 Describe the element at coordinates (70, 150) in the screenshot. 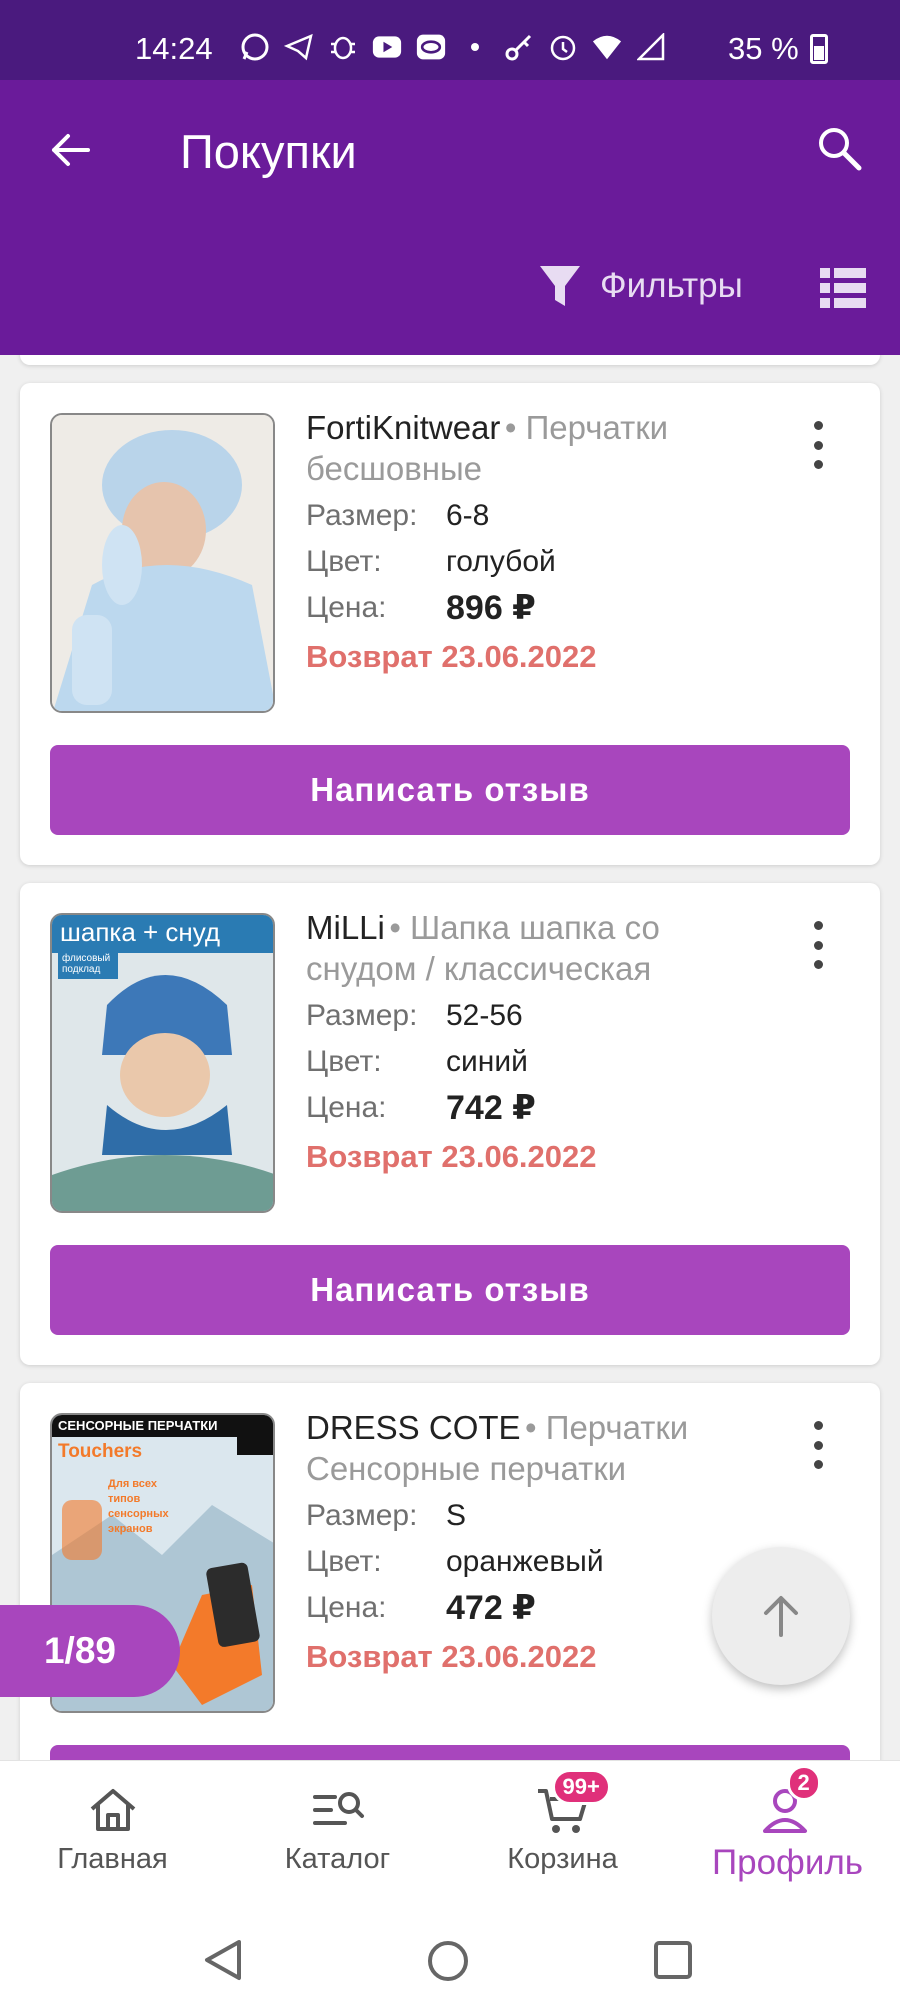

I see `back-arrow-icon` at that location.